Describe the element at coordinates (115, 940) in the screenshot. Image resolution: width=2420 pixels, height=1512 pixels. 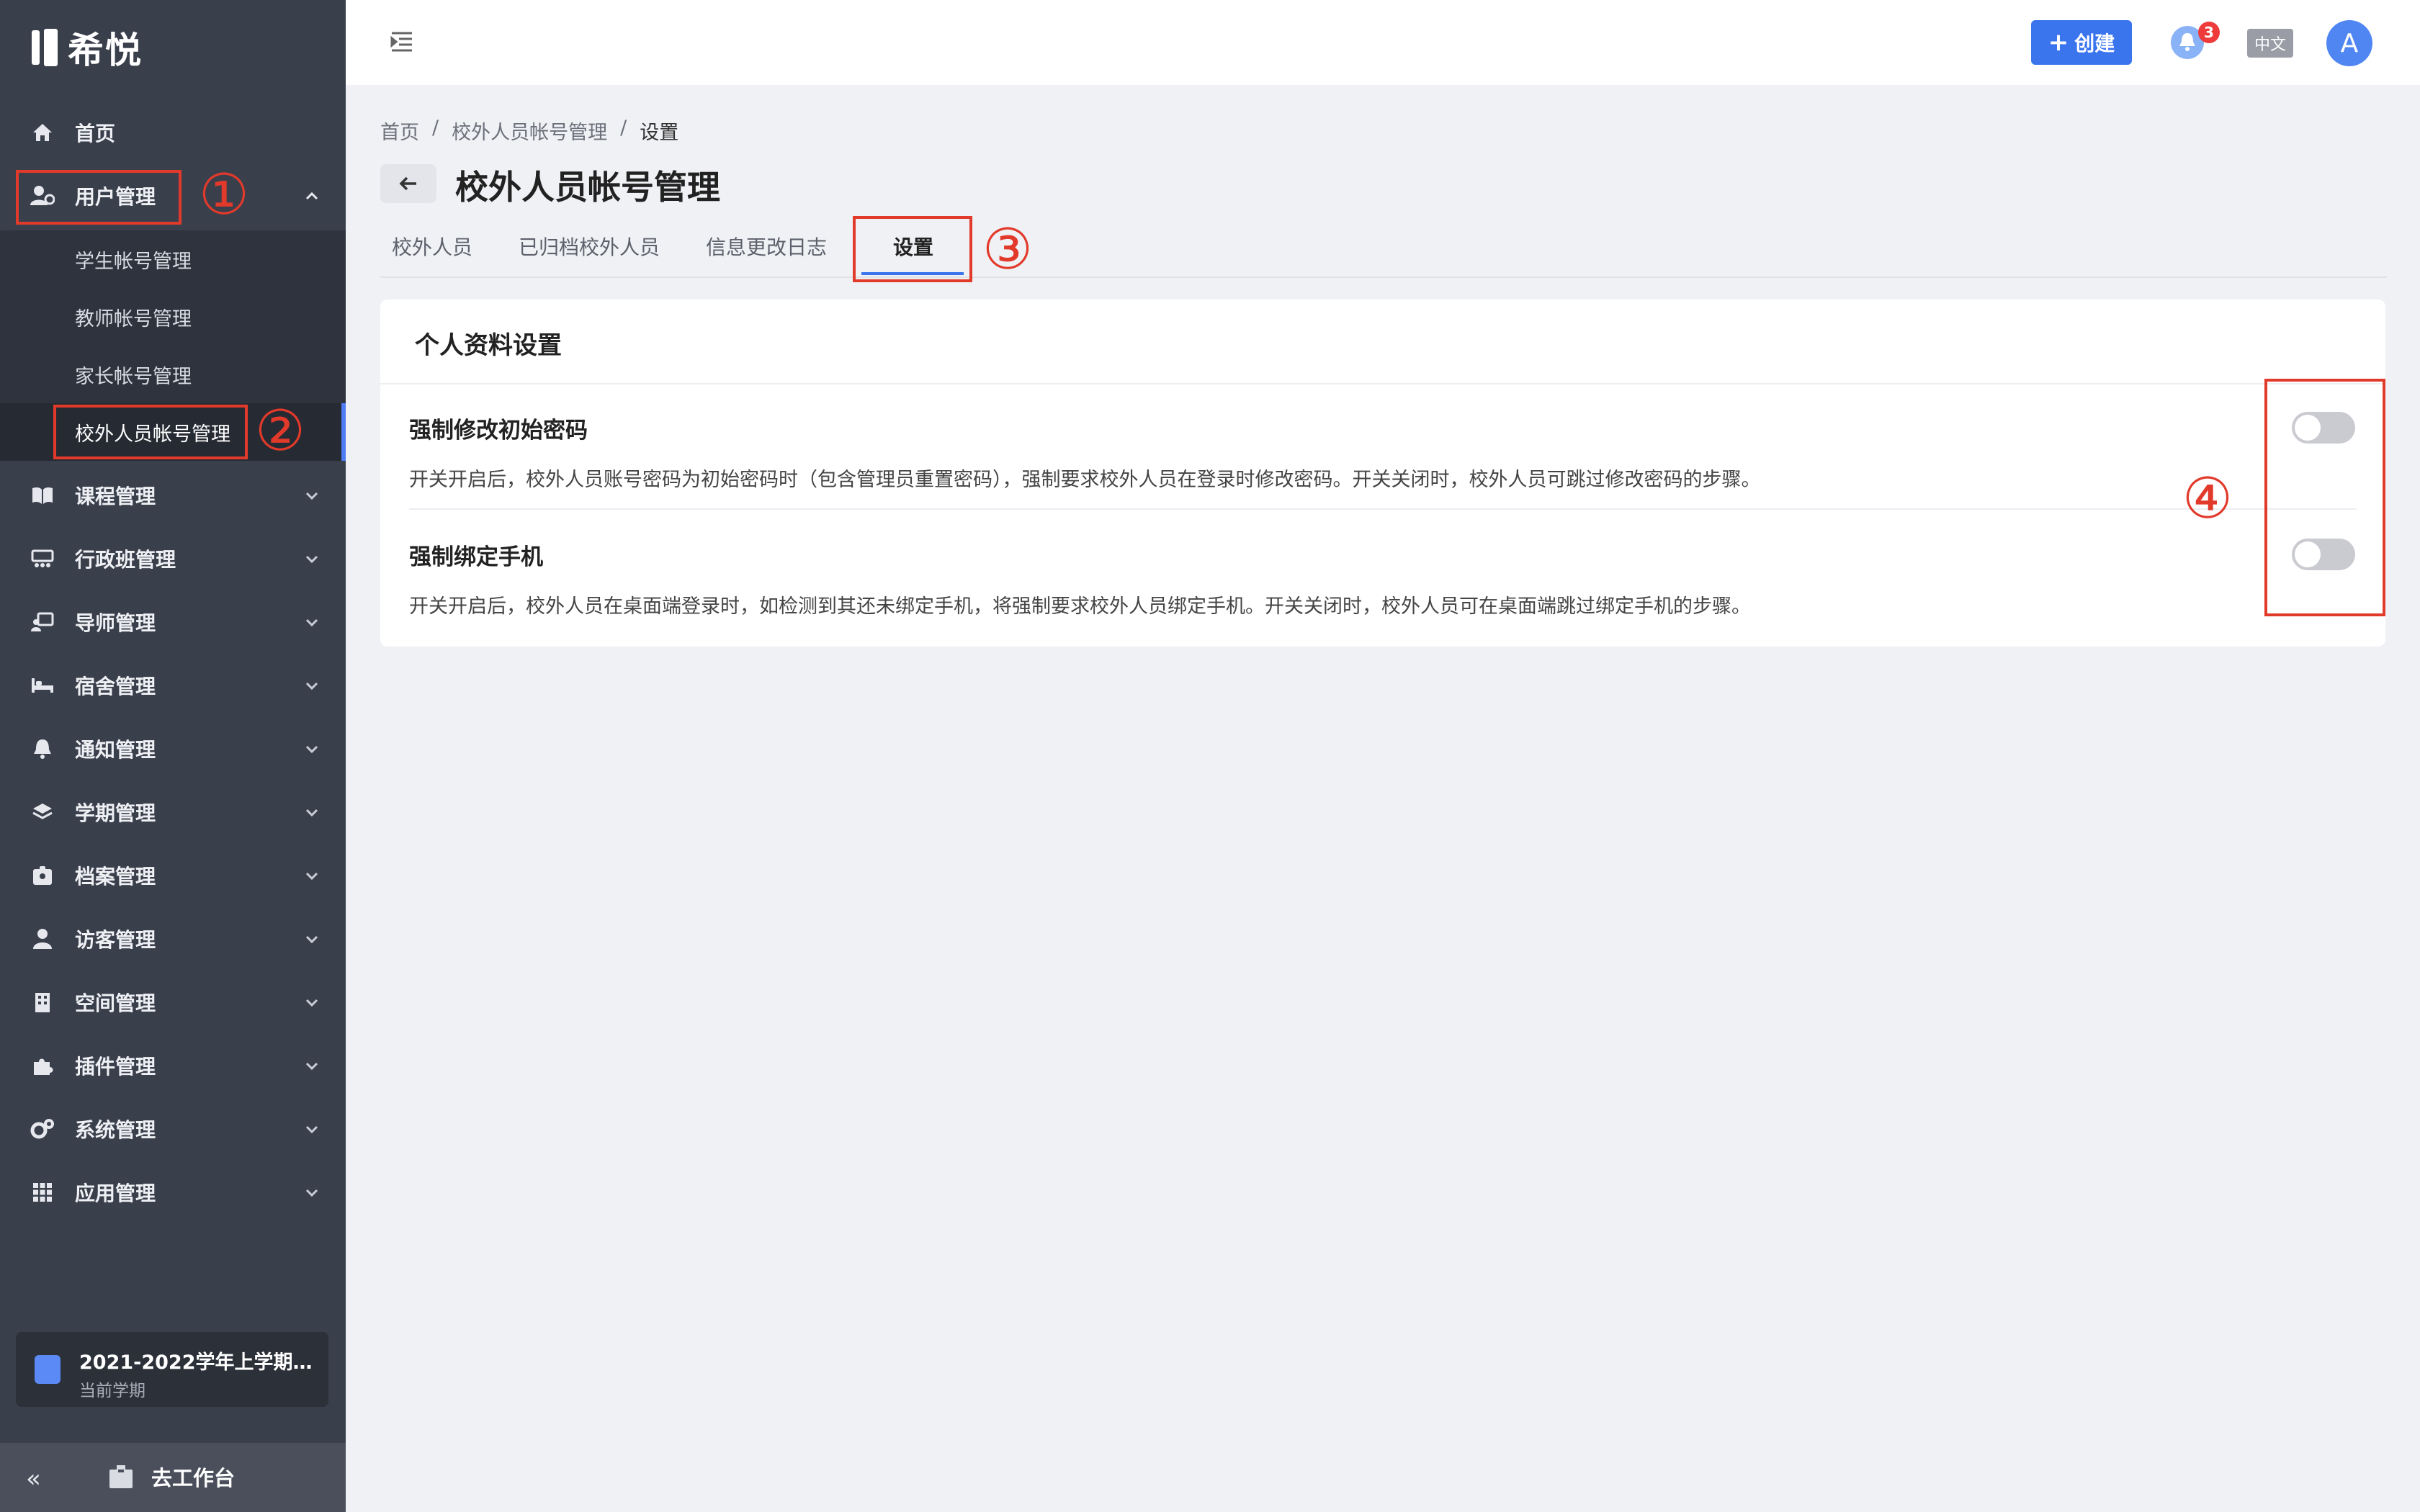
I see `sidebar-item-label: 访客管理` at that location.